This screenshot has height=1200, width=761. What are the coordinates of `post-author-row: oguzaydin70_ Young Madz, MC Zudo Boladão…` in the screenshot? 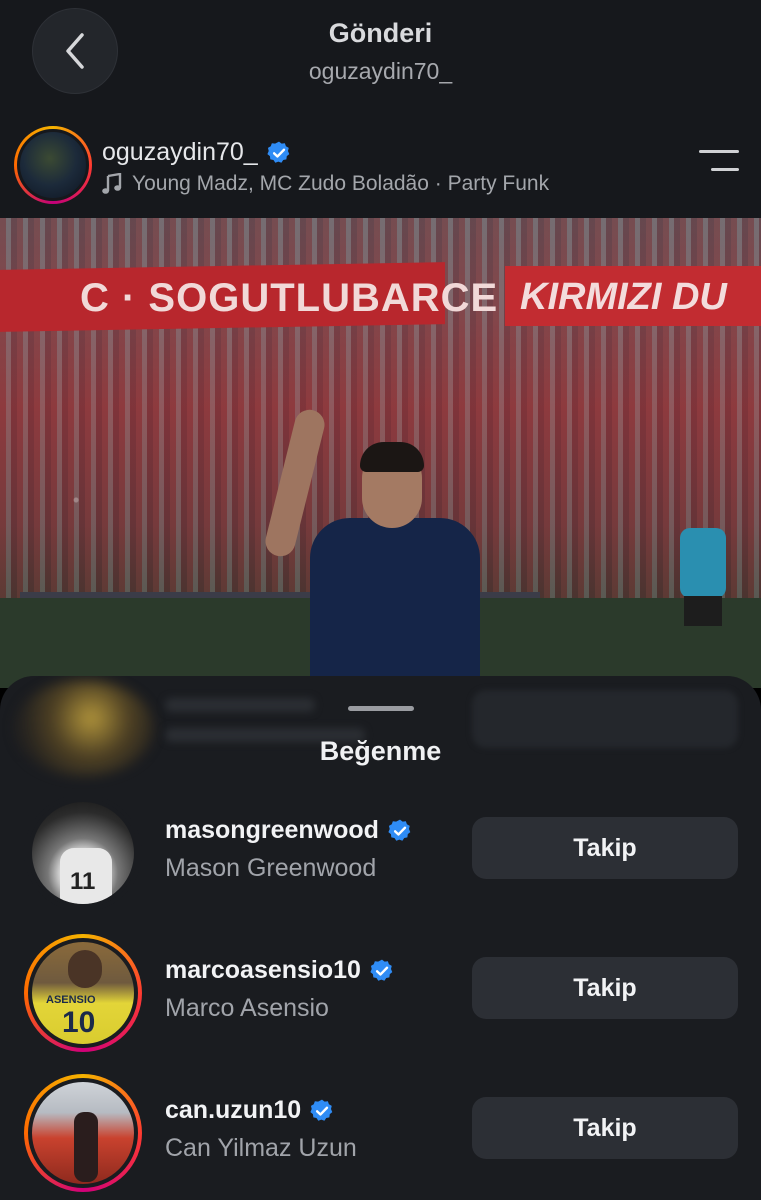 It's located at (380, 164).